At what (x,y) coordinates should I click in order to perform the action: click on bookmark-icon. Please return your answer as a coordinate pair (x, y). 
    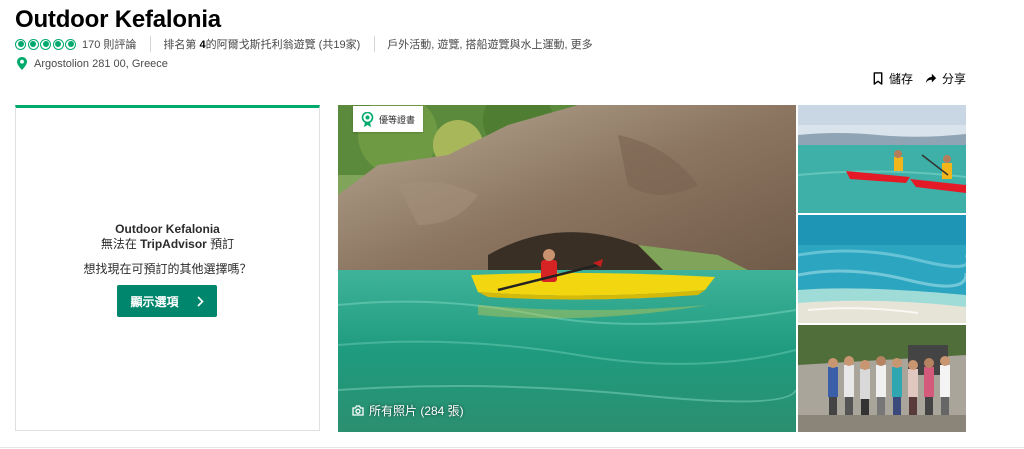
    Looking at the image, I should click on (878, 78).